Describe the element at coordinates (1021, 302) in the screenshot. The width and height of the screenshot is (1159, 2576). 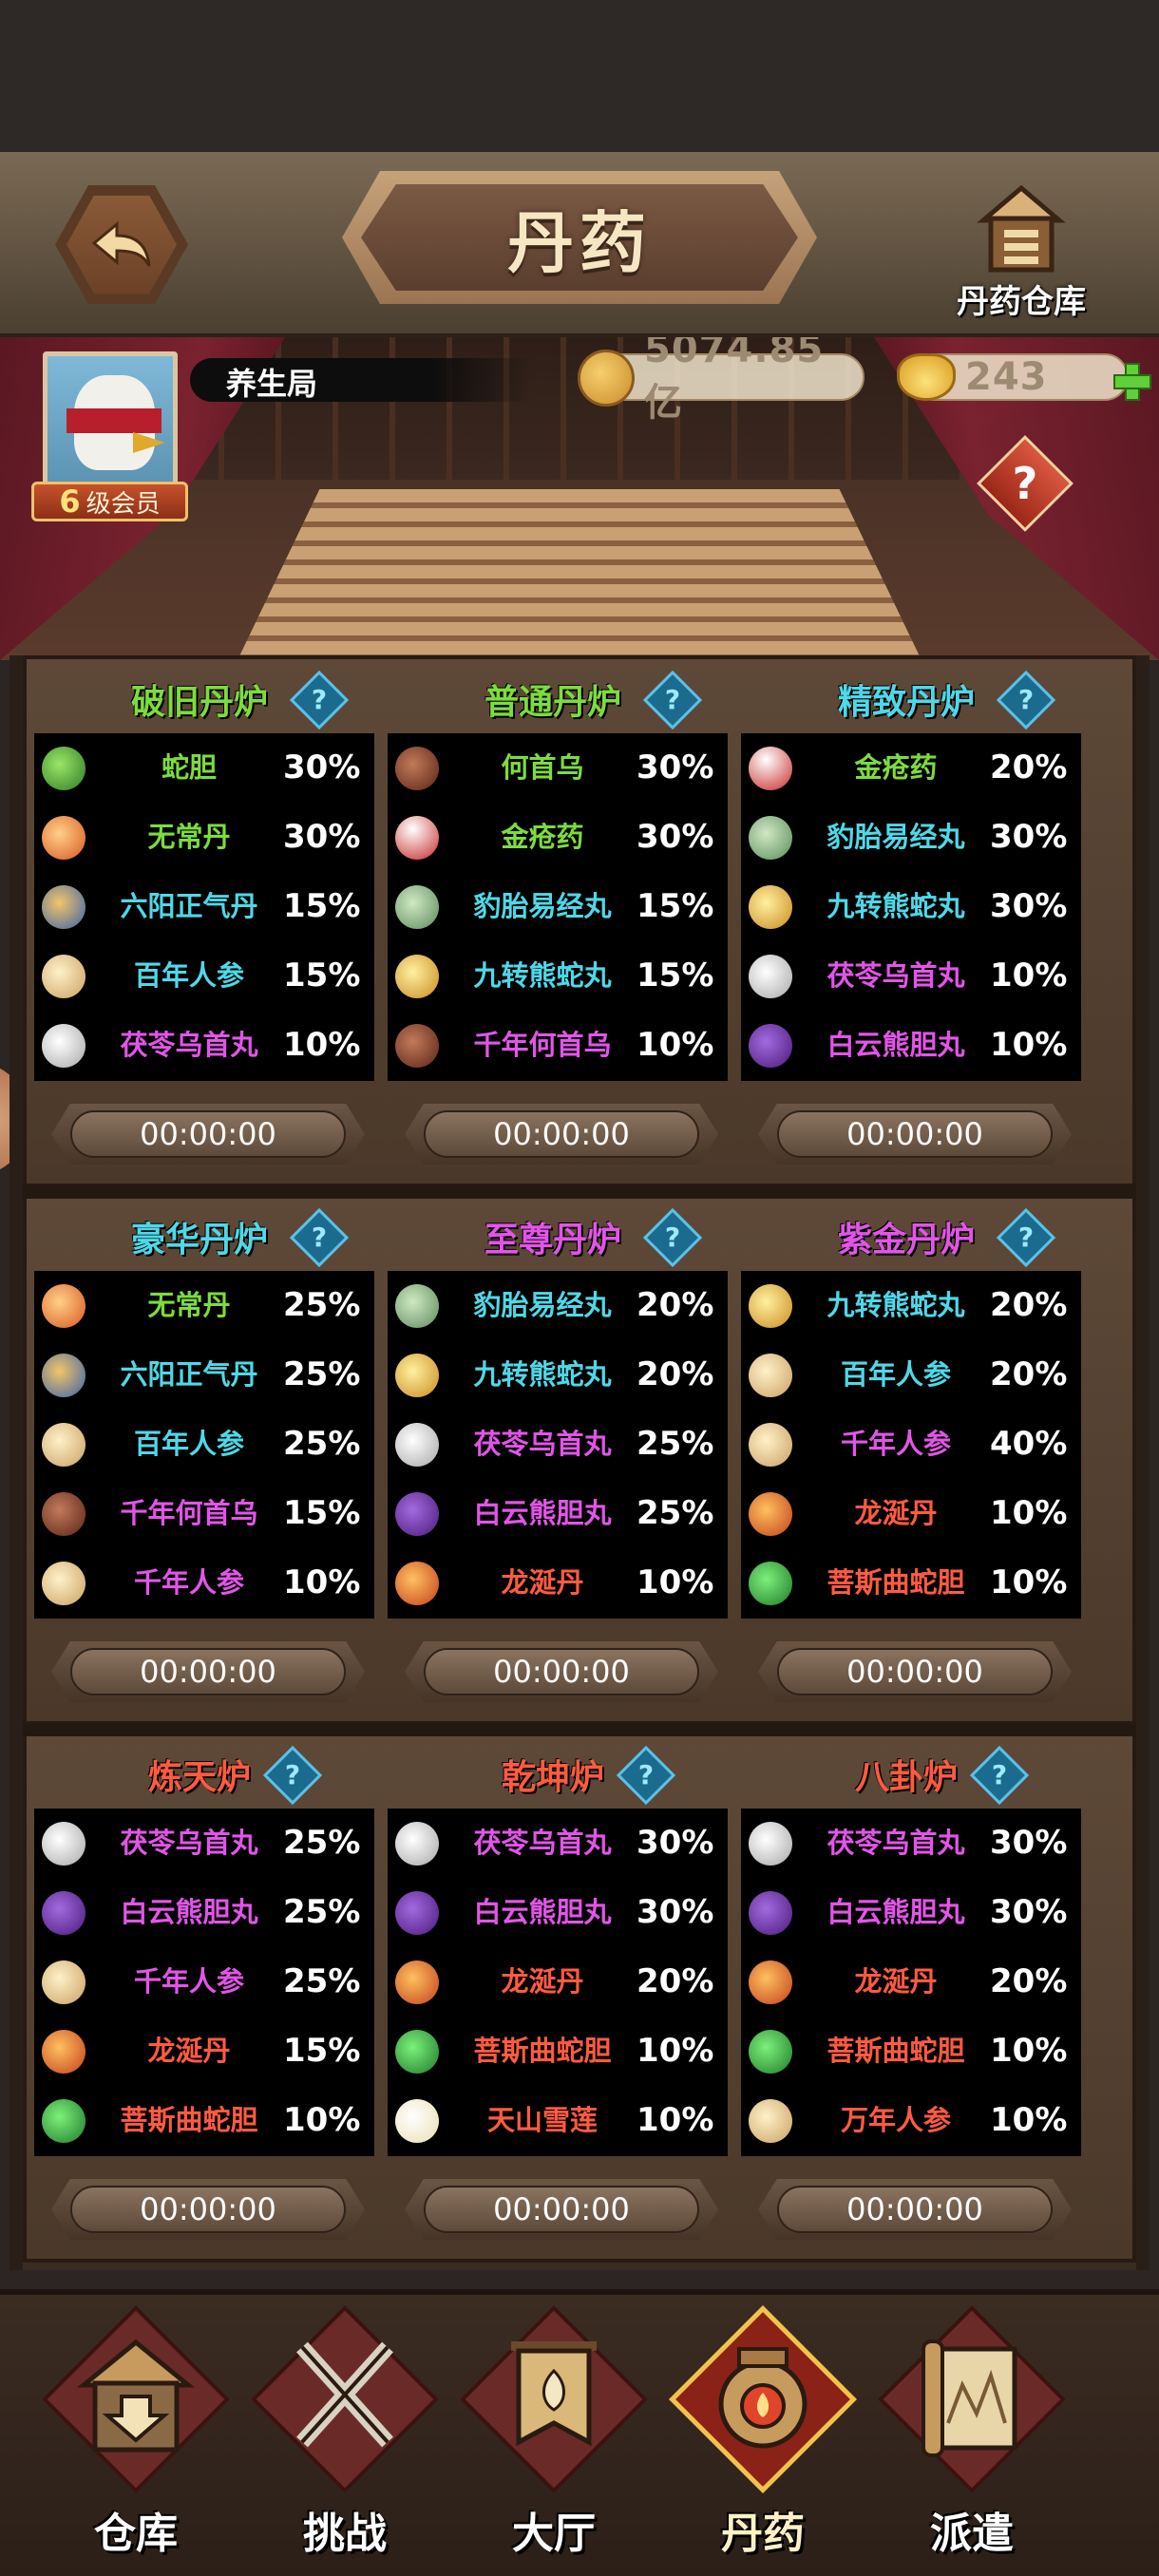
I see `pill-warehouse-label: 丹药仓库` at that location.